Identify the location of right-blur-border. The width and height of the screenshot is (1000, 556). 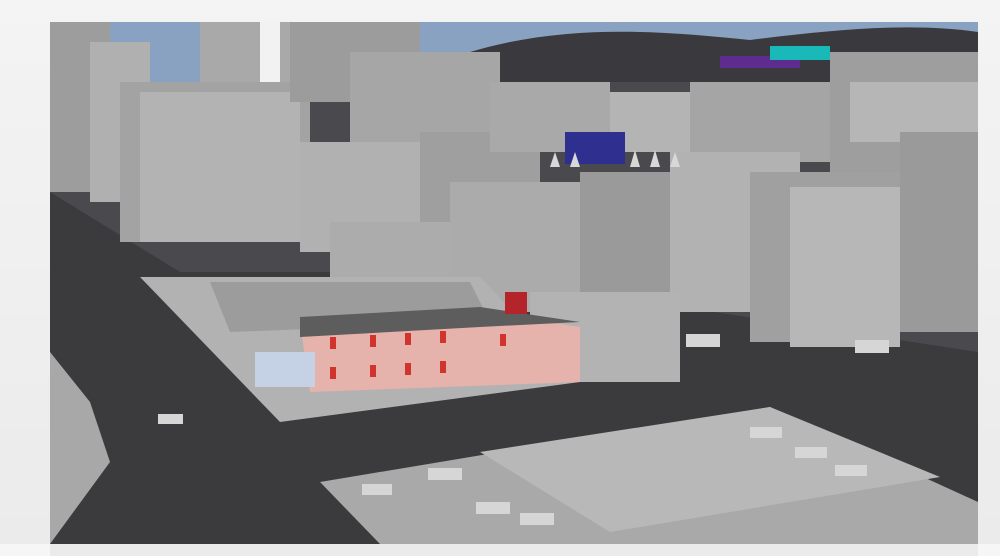
(989, 289).